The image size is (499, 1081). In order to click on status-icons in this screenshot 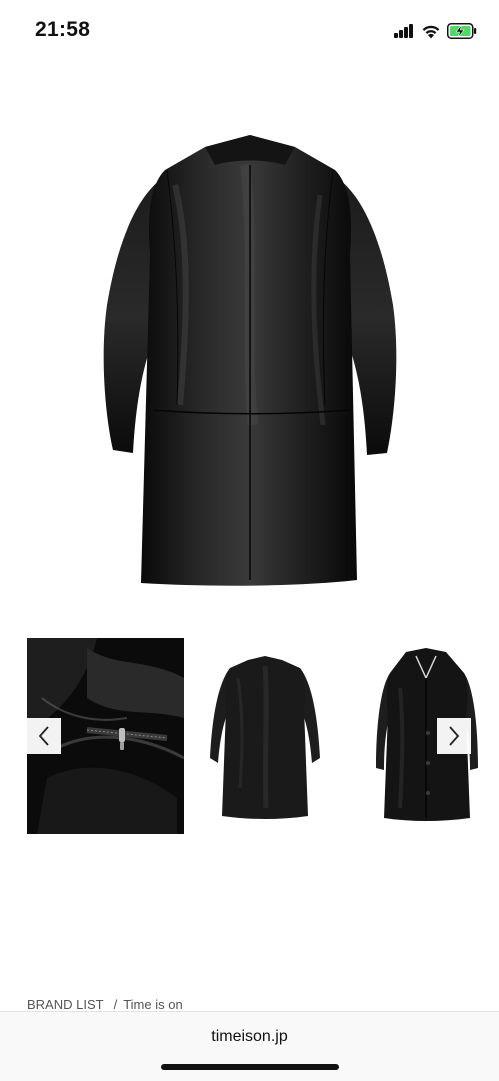, I will do `click(435, 31)`.